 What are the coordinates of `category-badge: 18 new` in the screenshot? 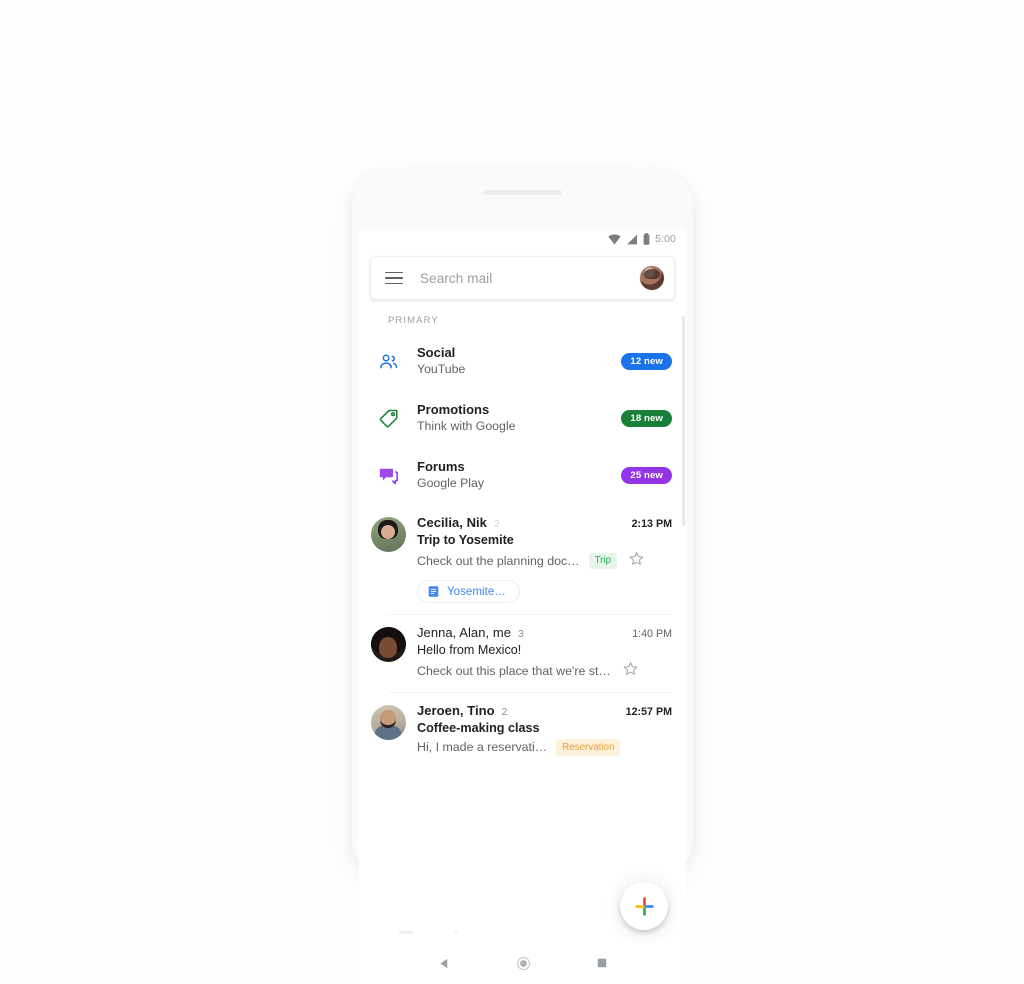 It's located at (646, 418).